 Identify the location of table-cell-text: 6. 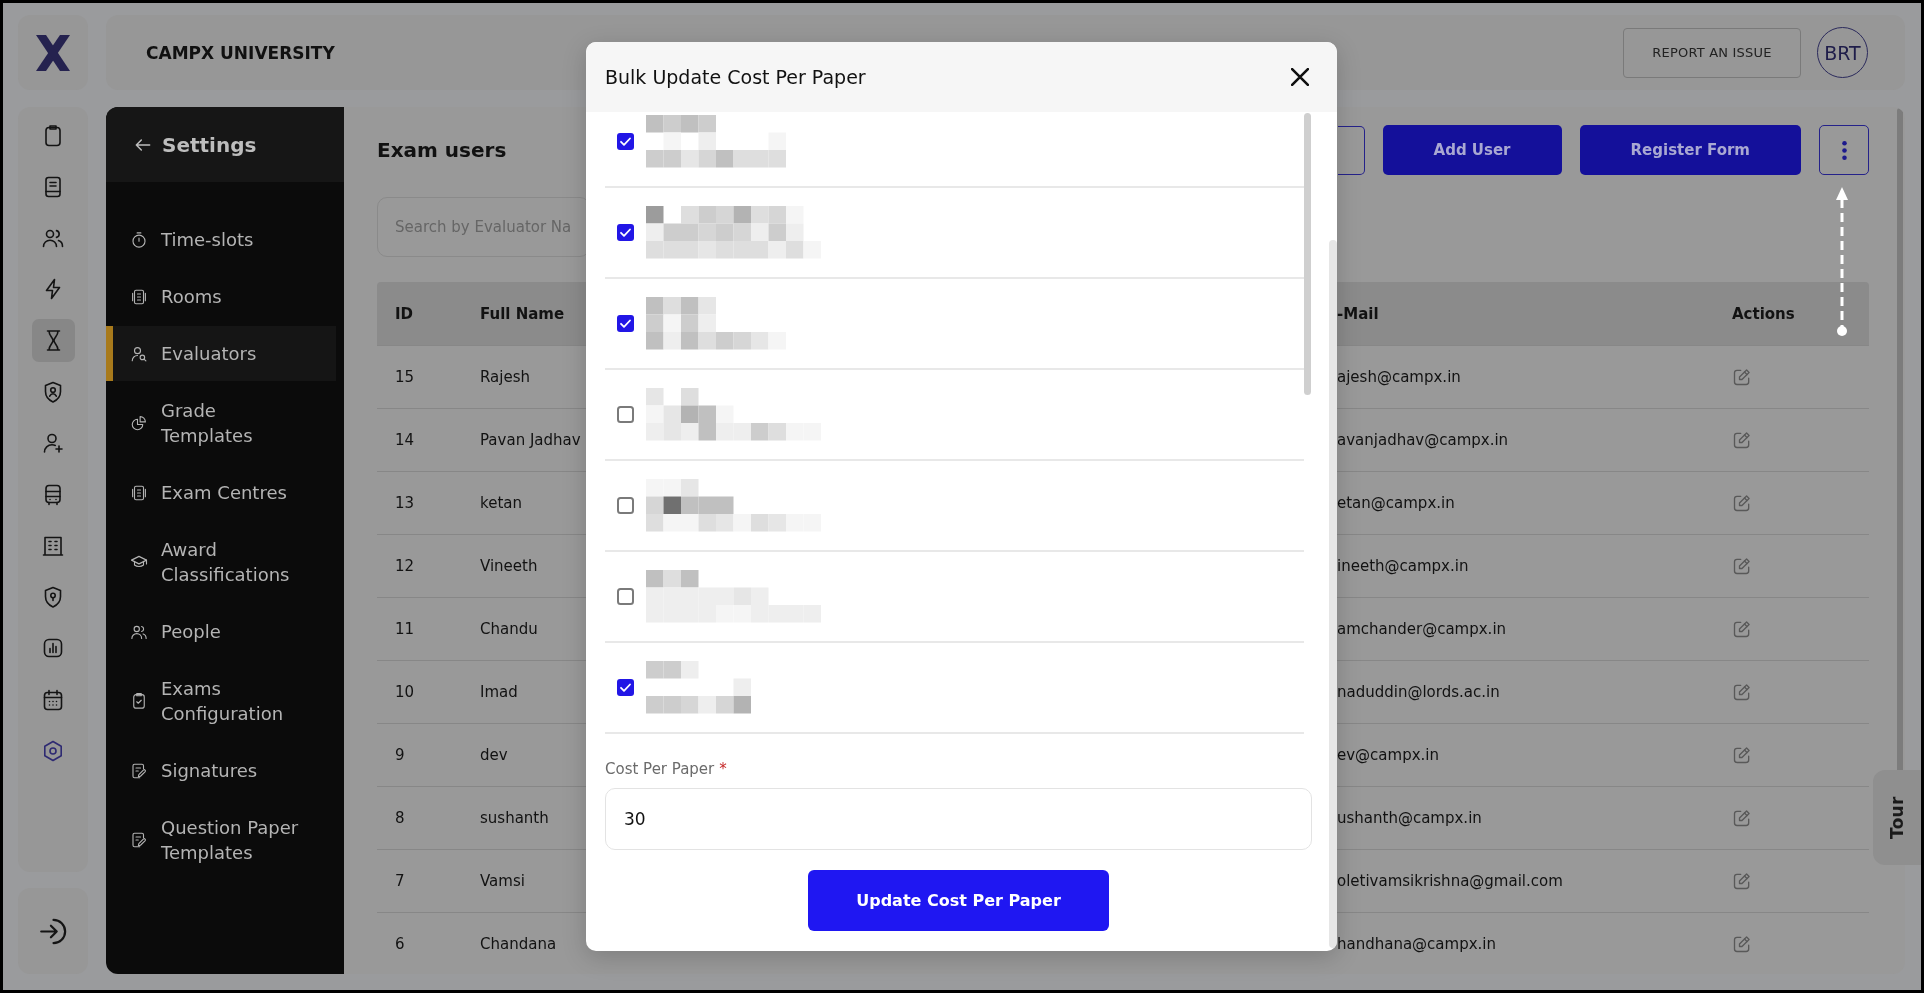
(400, 944).